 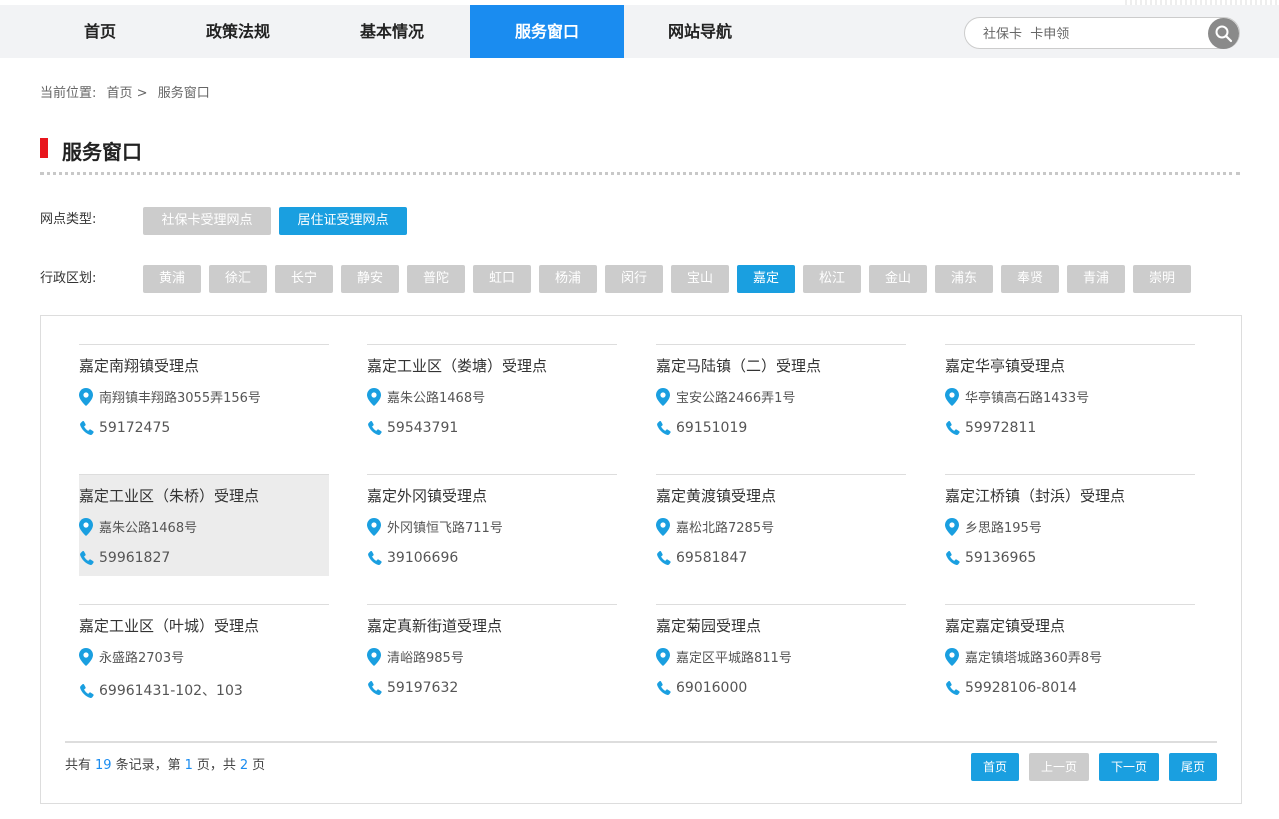 What do you see at coordinates (990, 559) in the screenshot?
I see `service-point-phone: 59136965` at bounding box center [990, 559].